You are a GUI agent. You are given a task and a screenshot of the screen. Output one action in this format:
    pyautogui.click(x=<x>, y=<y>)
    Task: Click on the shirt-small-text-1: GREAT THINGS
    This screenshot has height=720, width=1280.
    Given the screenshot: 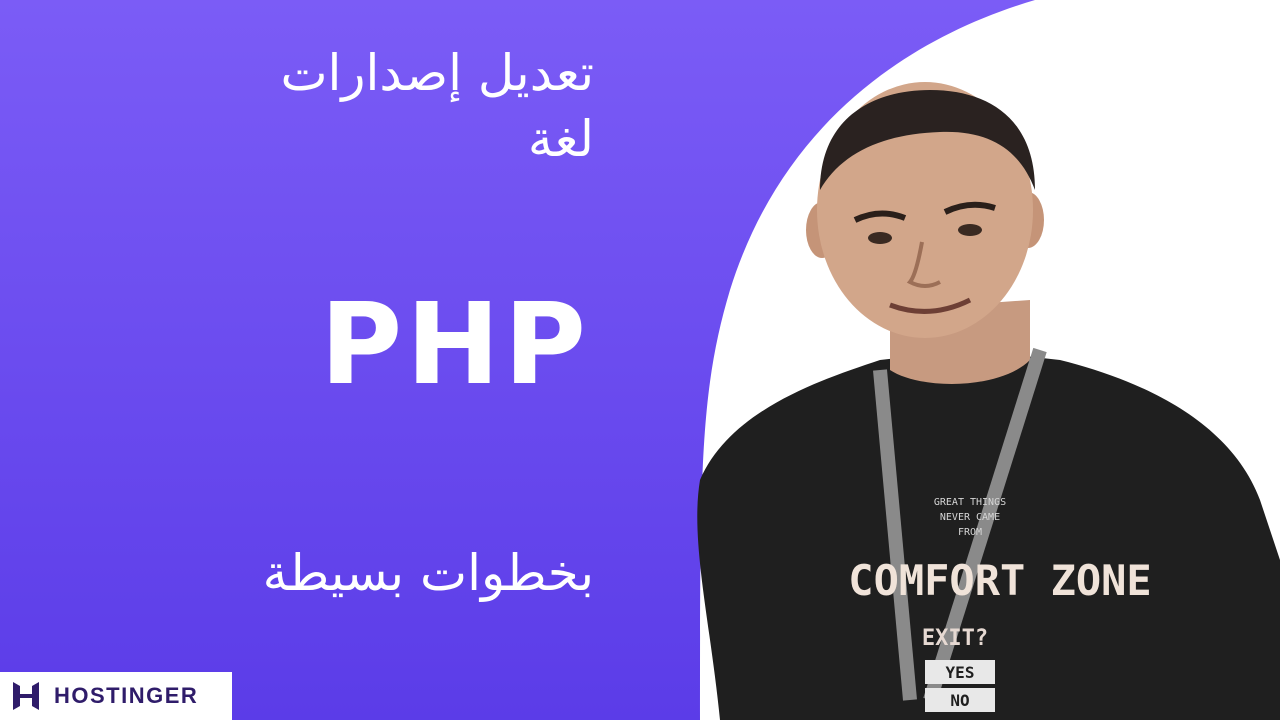 What is the action you would take?
    pyautogui.click(x=970, y=502)
    